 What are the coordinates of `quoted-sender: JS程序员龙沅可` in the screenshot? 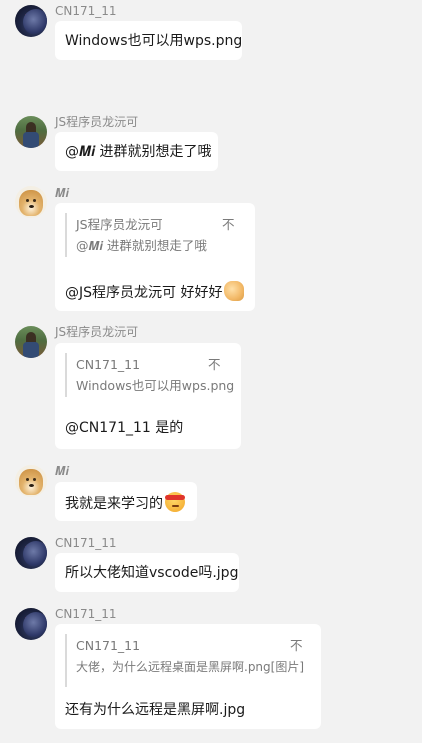 It's located at (119, 224).